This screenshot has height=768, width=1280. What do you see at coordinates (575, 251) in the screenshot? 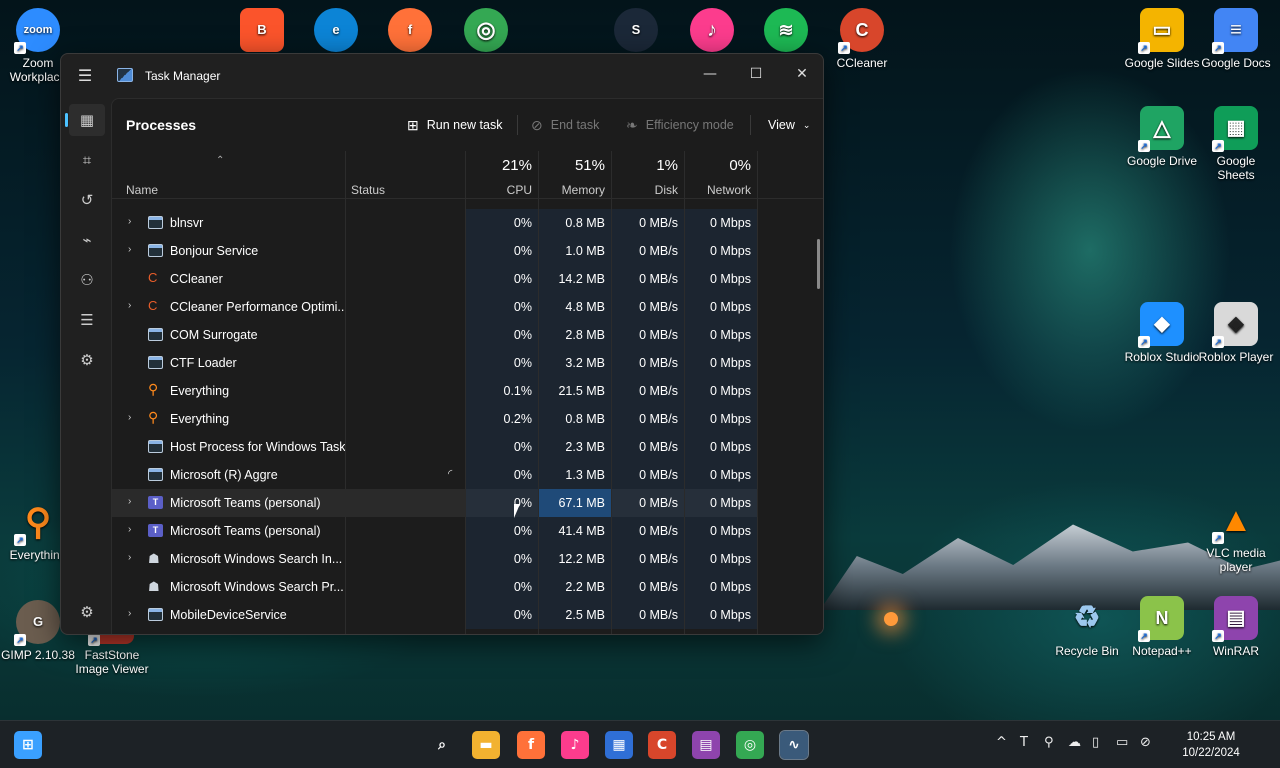
I see `memory-value: 1.0 MB` at bounding box center [575, 251].